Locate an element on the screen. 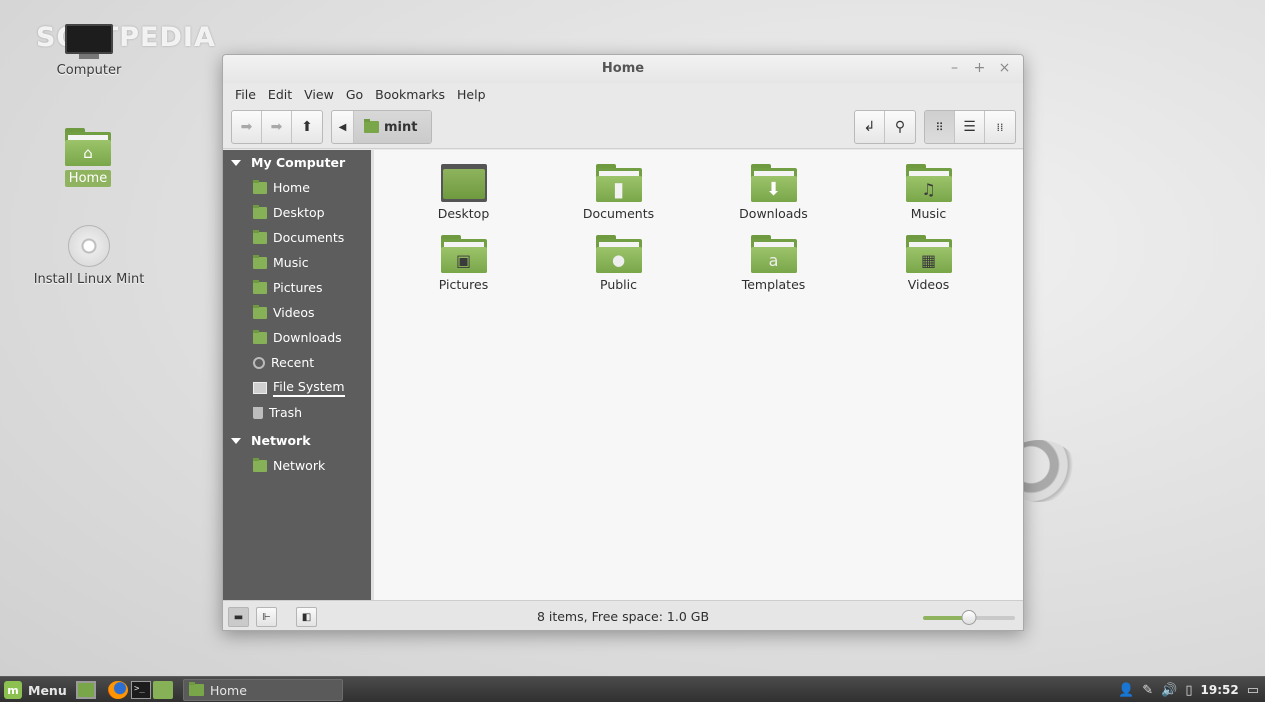 The height and width of the screenshot is (702, 1265). sidebar-item-file-system: File System is located at coordinates (297, 387).